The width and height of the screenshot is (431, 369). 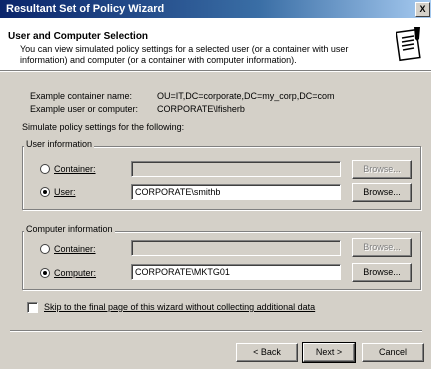 I want to click on computer-container-field, so click(x=236, y=248).